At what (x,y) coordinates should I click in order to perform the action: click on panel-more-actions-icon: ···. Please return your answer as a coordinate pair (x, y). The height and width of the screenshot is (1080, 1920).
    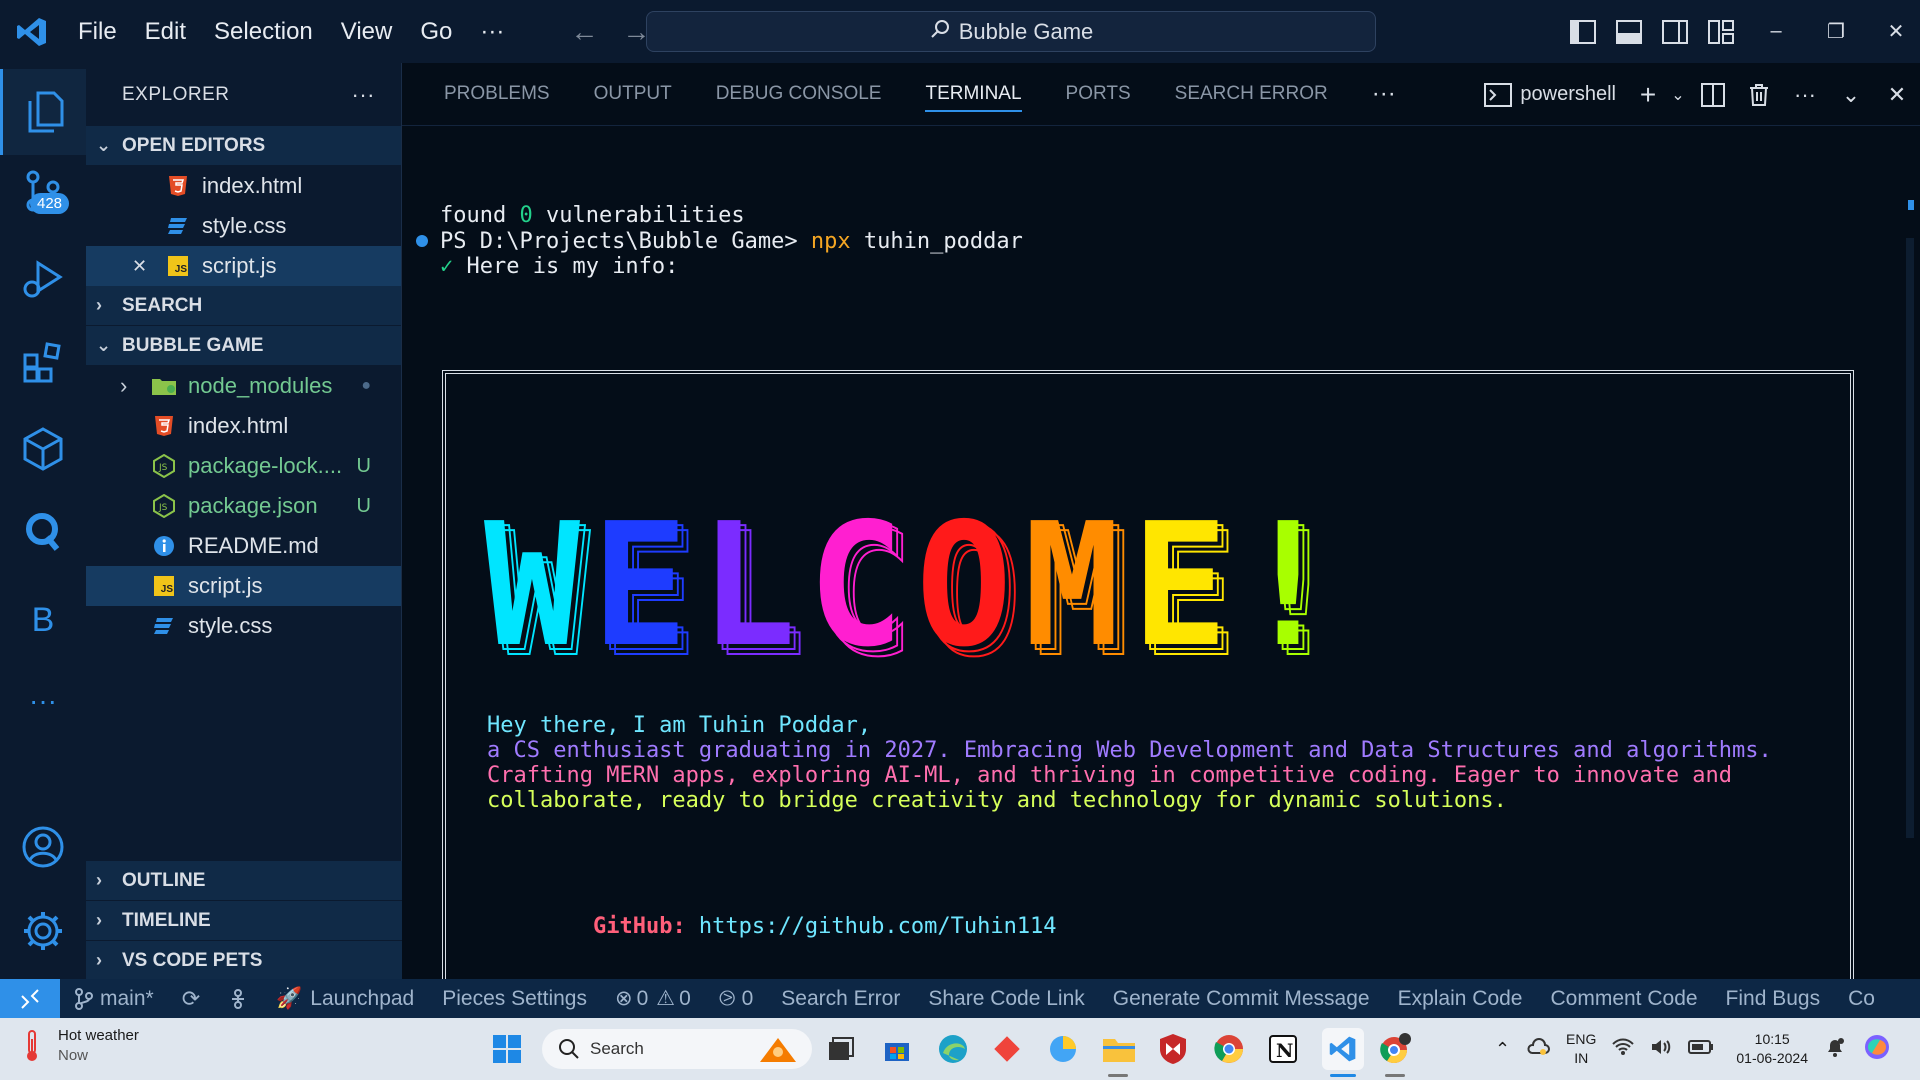
    Looking at the image, I should click on (1805, 95).